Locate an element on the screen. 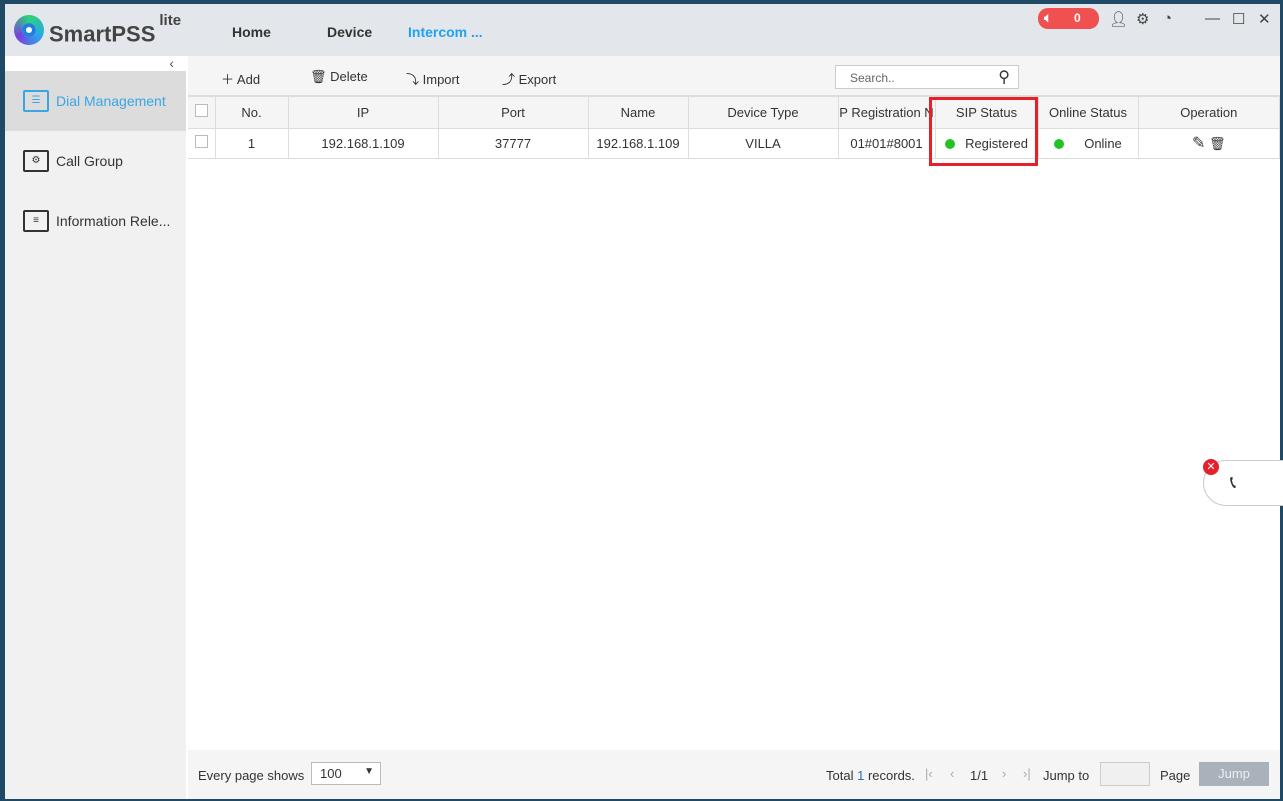  close-icon: ✕ is located at coordinates (1264, 19).